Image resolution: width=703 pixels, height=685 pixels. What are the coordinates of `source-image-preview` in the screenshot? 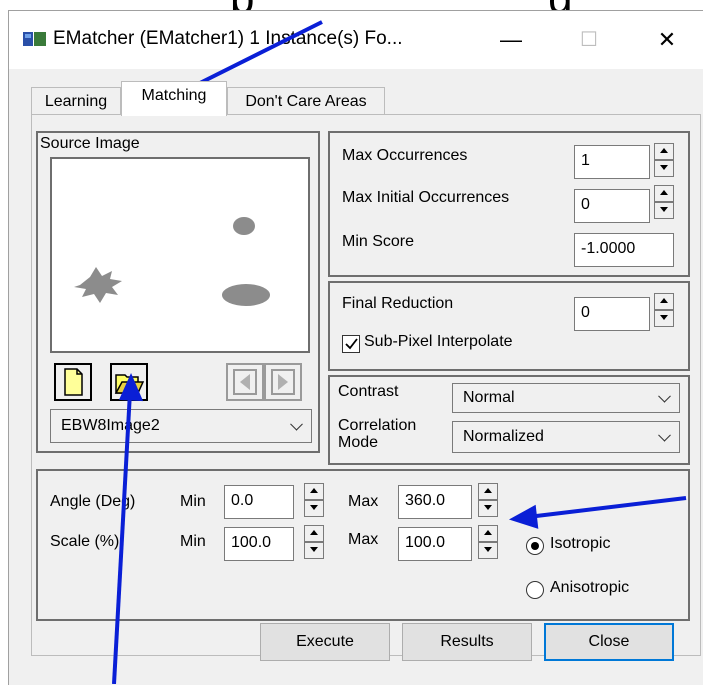 It's located at (180, 255).